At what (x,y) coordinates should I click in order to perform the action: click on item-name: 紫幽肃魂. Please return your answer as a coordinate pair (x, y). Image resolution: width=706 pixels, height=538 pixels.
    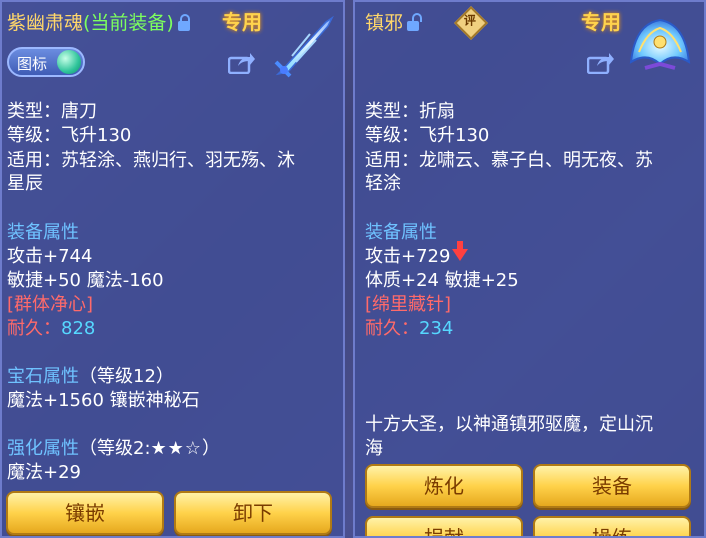
    Looking at the image, I should click on (45, 23).